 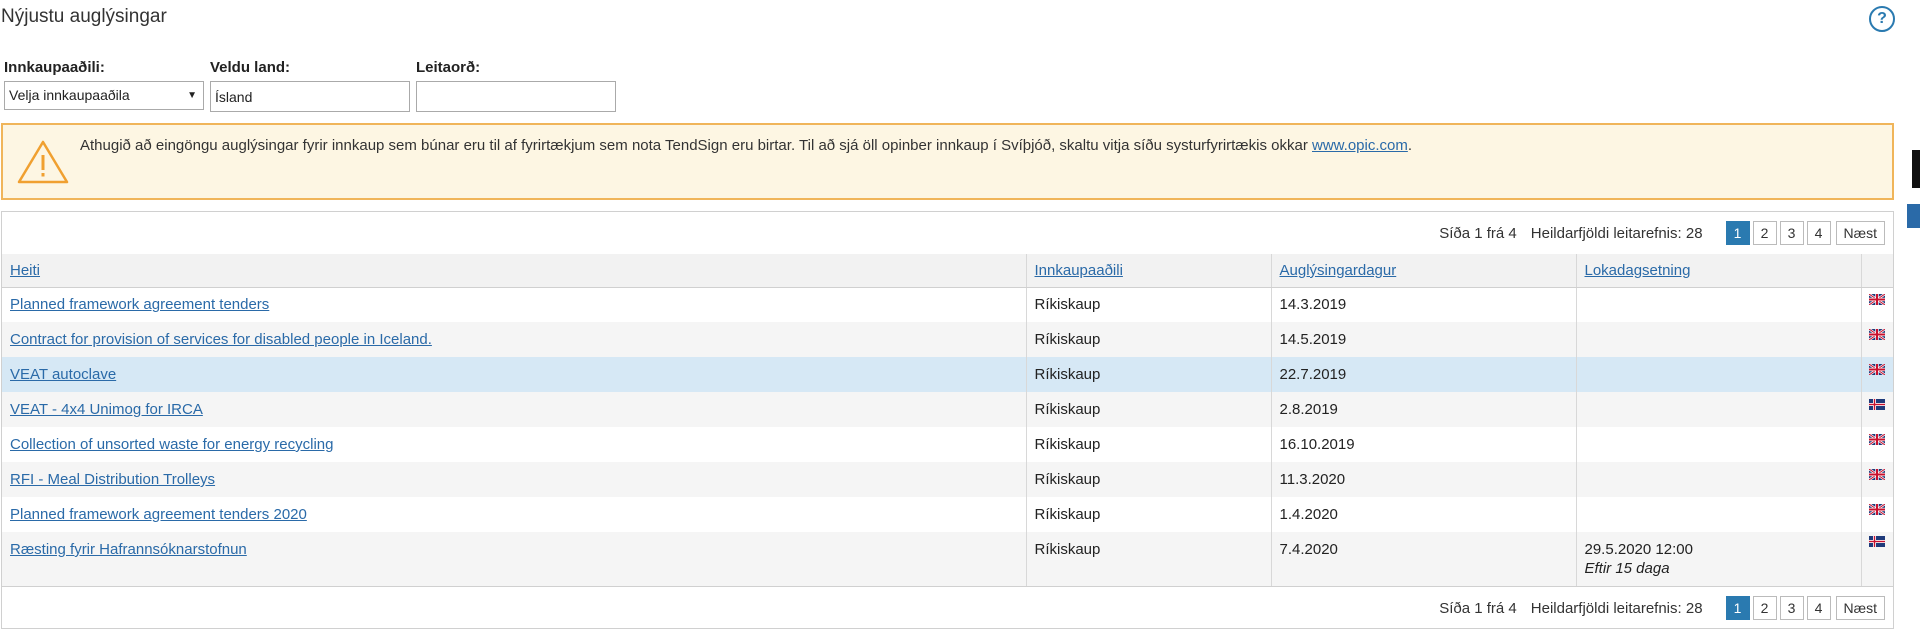 What do you see at coordinates (112, 479) in the screenshot?
I see `tender-title-link: RFI - Meal Distribution Trolleys` at bounding box center [112, 479].